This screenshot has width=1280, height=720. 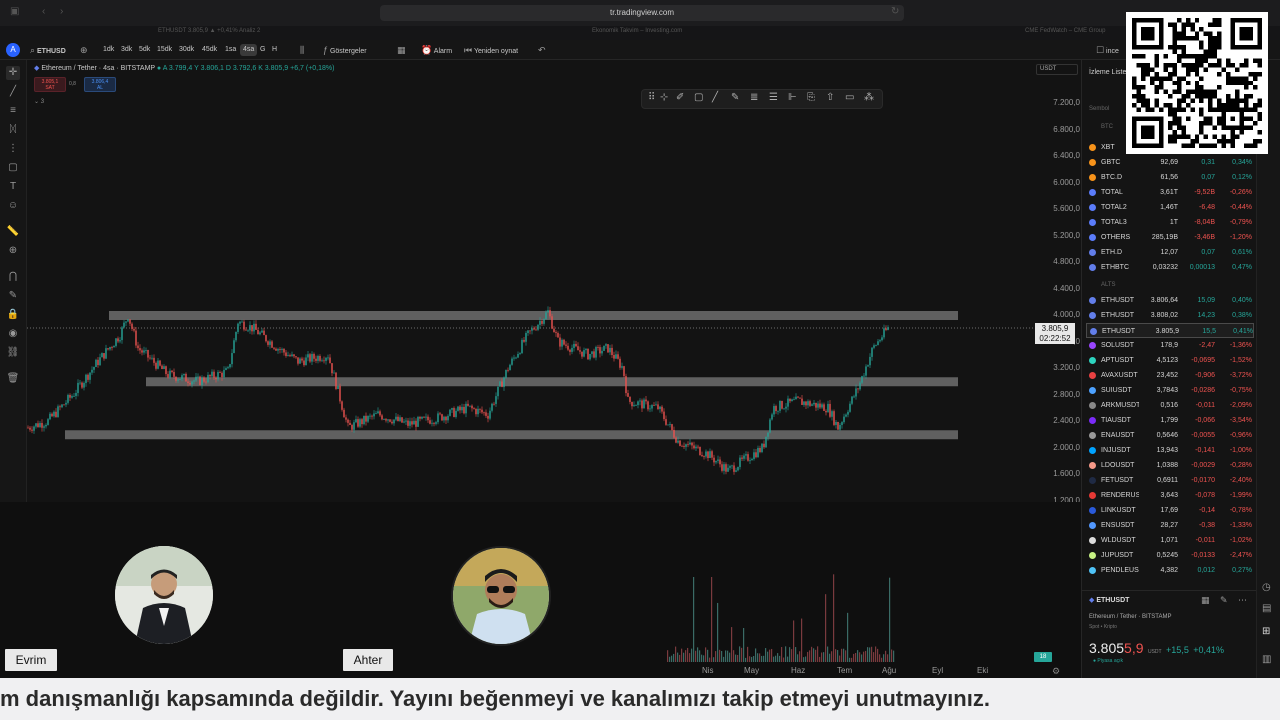 I want to click on watchlist-row: OTHERS 285,19B -3,46B -1,20%, so click(x=1170, y=237).